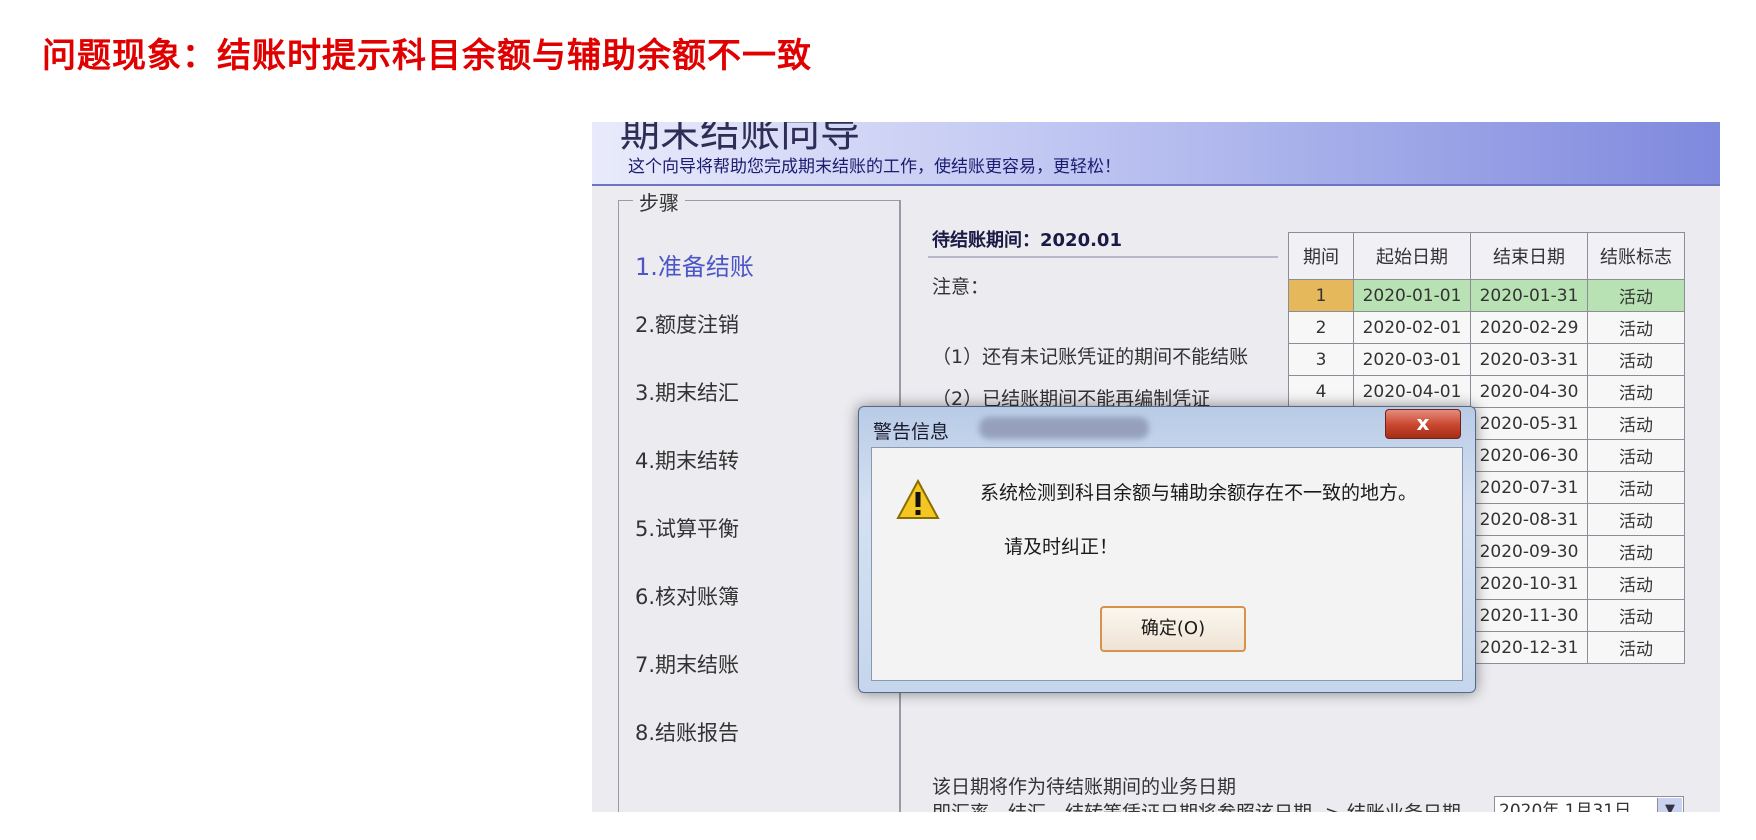 The image size is (1756, 840). Describe the element at coordinates (1064, 428) in the screenshot. I see `blurred-title-text` at that location.